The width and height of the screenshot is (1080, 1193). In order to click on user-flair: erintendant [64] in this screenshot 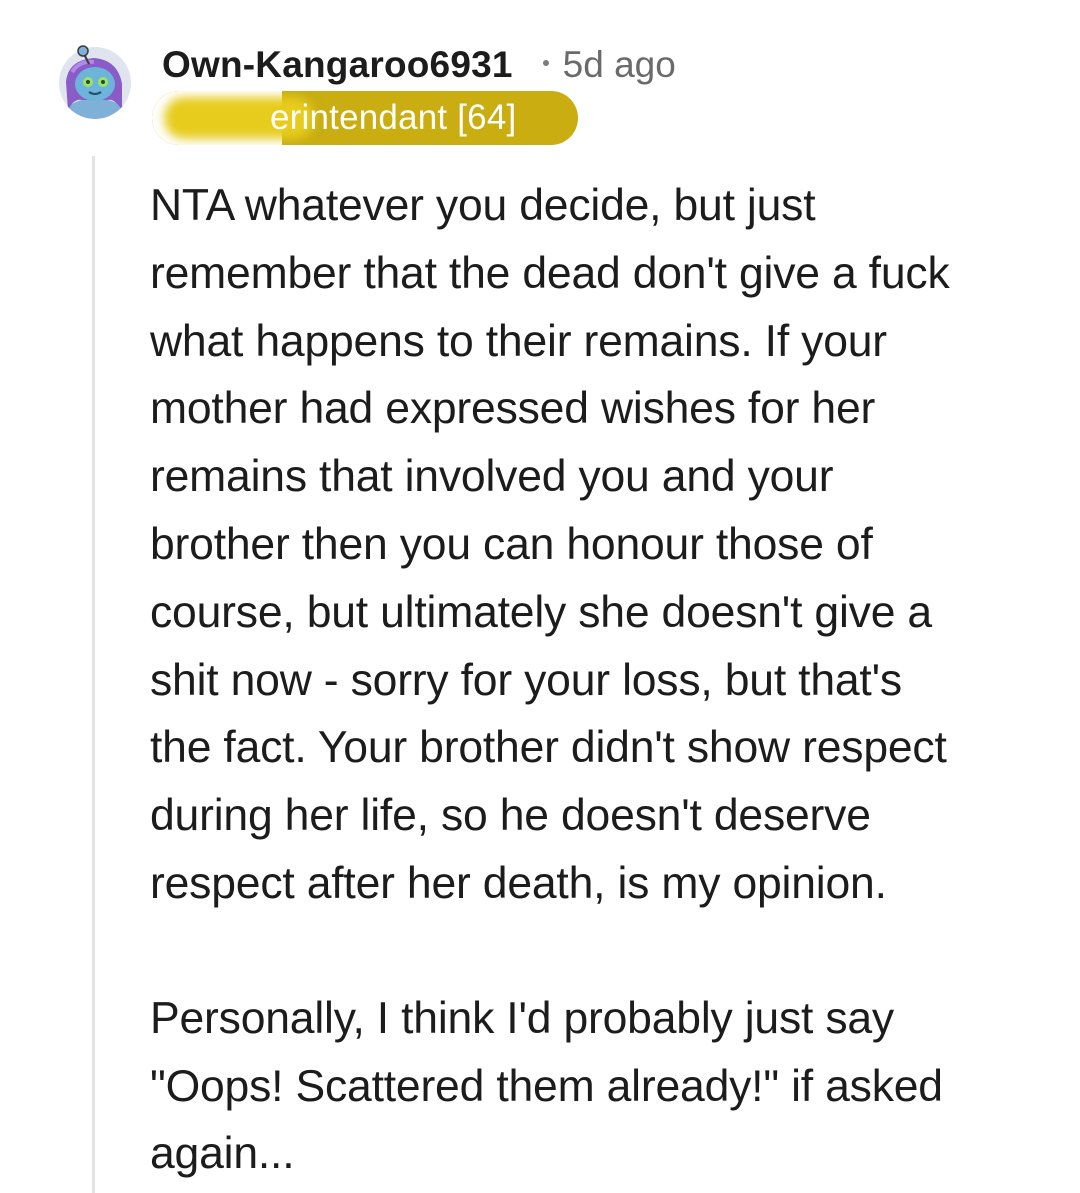, I will do `click(365, 118)`.